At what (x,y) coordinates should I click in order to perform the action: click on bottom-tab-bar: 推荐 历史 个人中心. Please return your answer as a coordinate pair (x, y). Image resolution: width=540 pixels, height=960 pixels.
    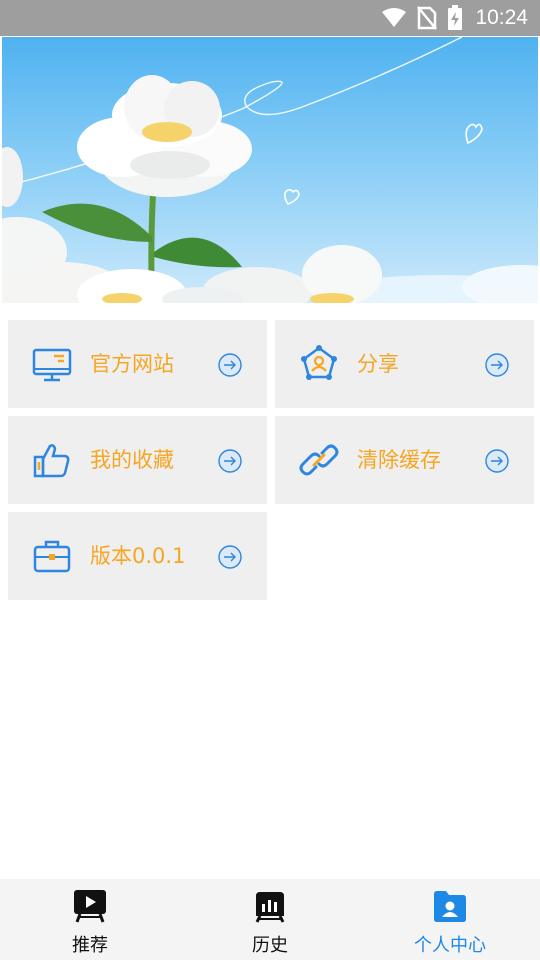
    Looking at the image, I should click on (270, 919).